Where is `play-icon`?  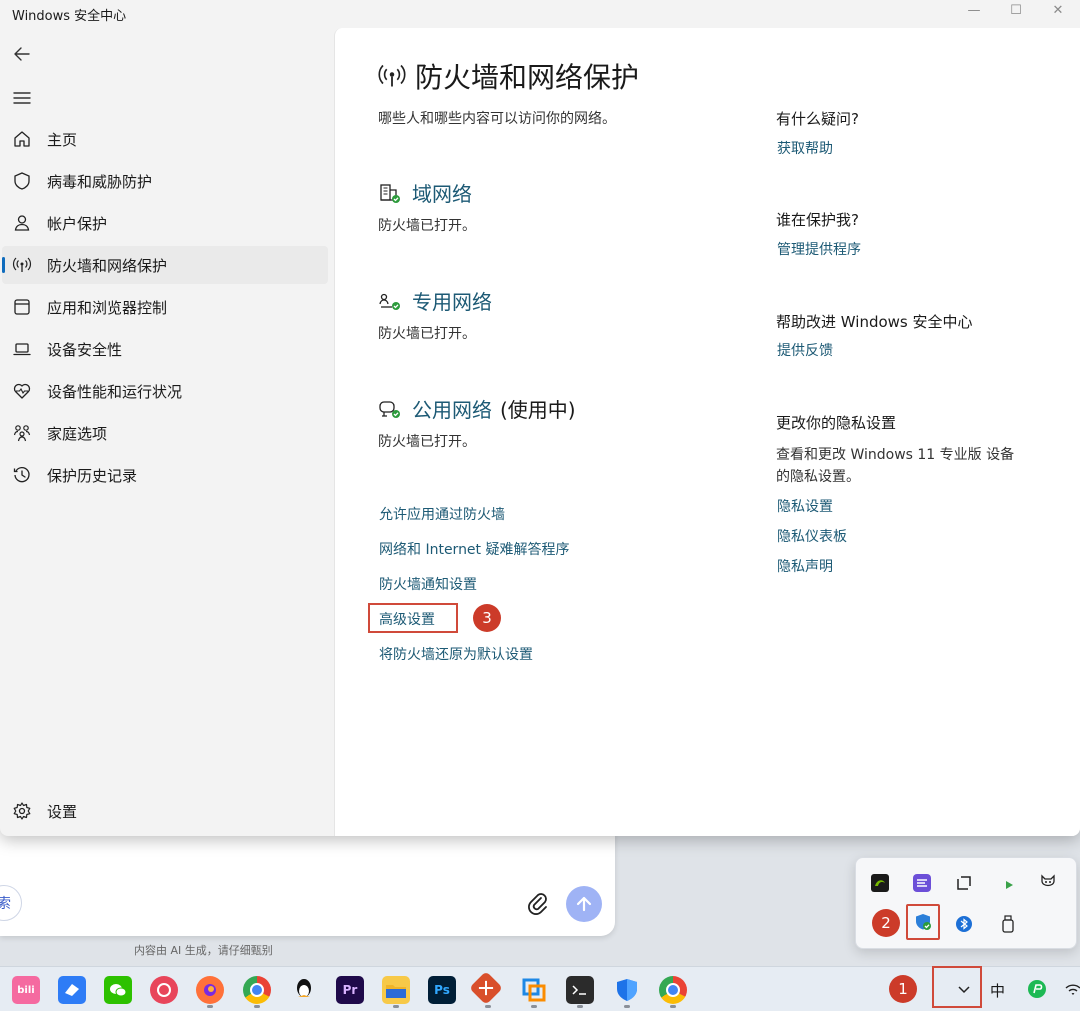 play-icon is located at coordinates (1009, 885).